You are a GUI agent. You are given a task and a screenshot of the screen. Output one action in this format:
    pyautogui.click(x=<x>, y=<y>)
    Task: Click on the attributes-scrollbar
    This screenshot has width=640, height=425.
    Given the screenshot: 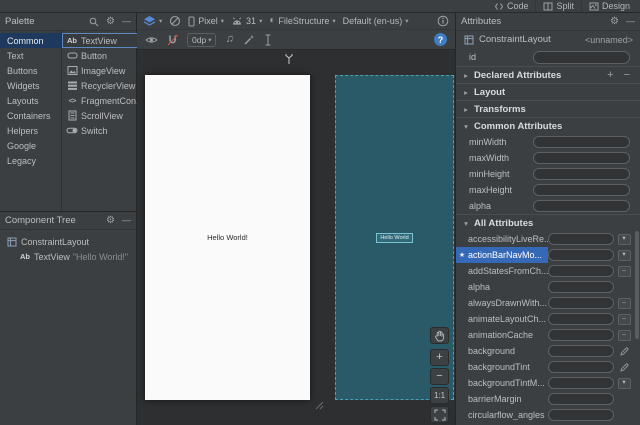 What is the action you would take?
    pyautogui.click(x=637, y=285)
    